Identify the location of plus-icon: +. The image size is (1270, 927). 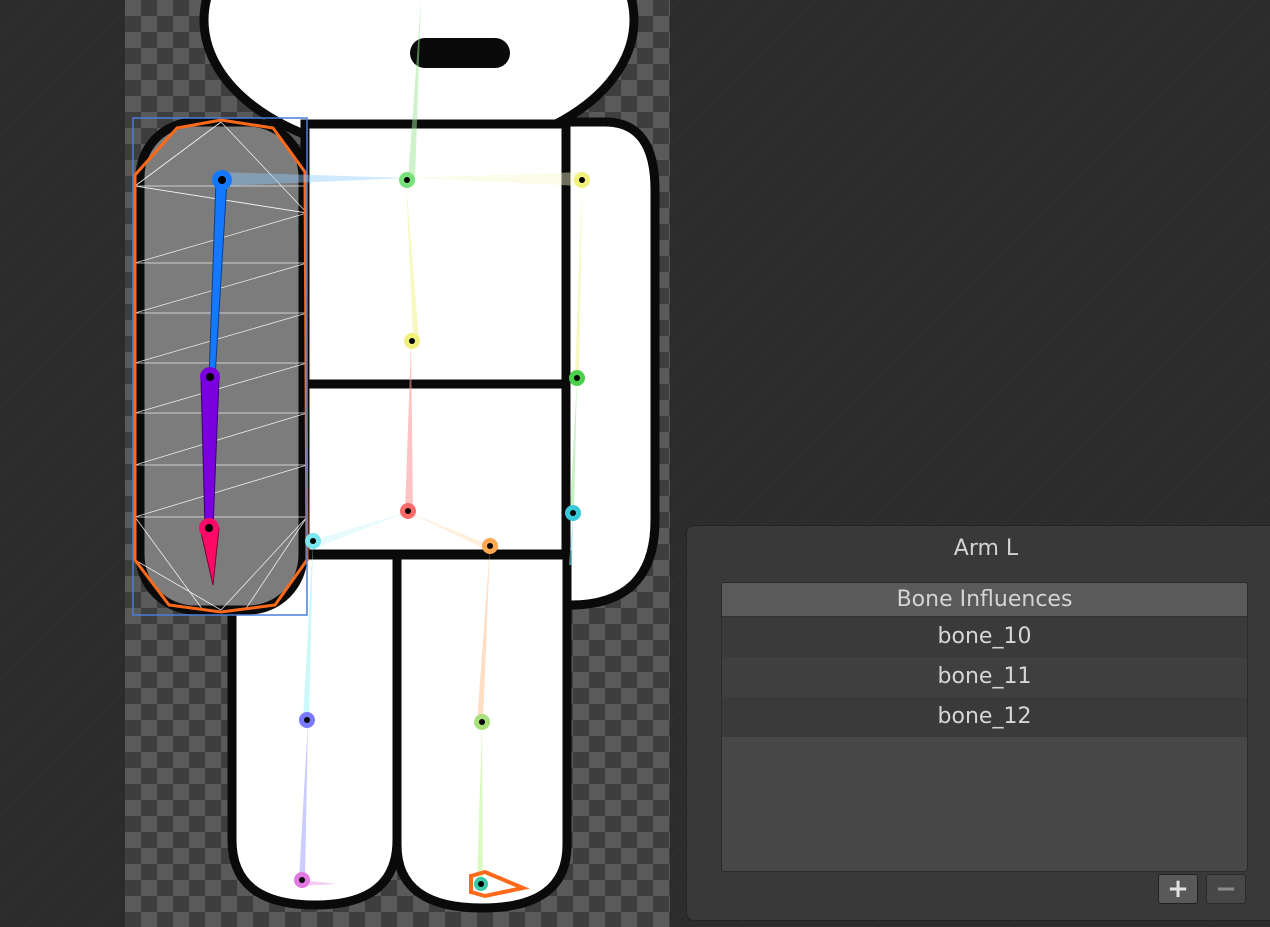
(1178, 889).